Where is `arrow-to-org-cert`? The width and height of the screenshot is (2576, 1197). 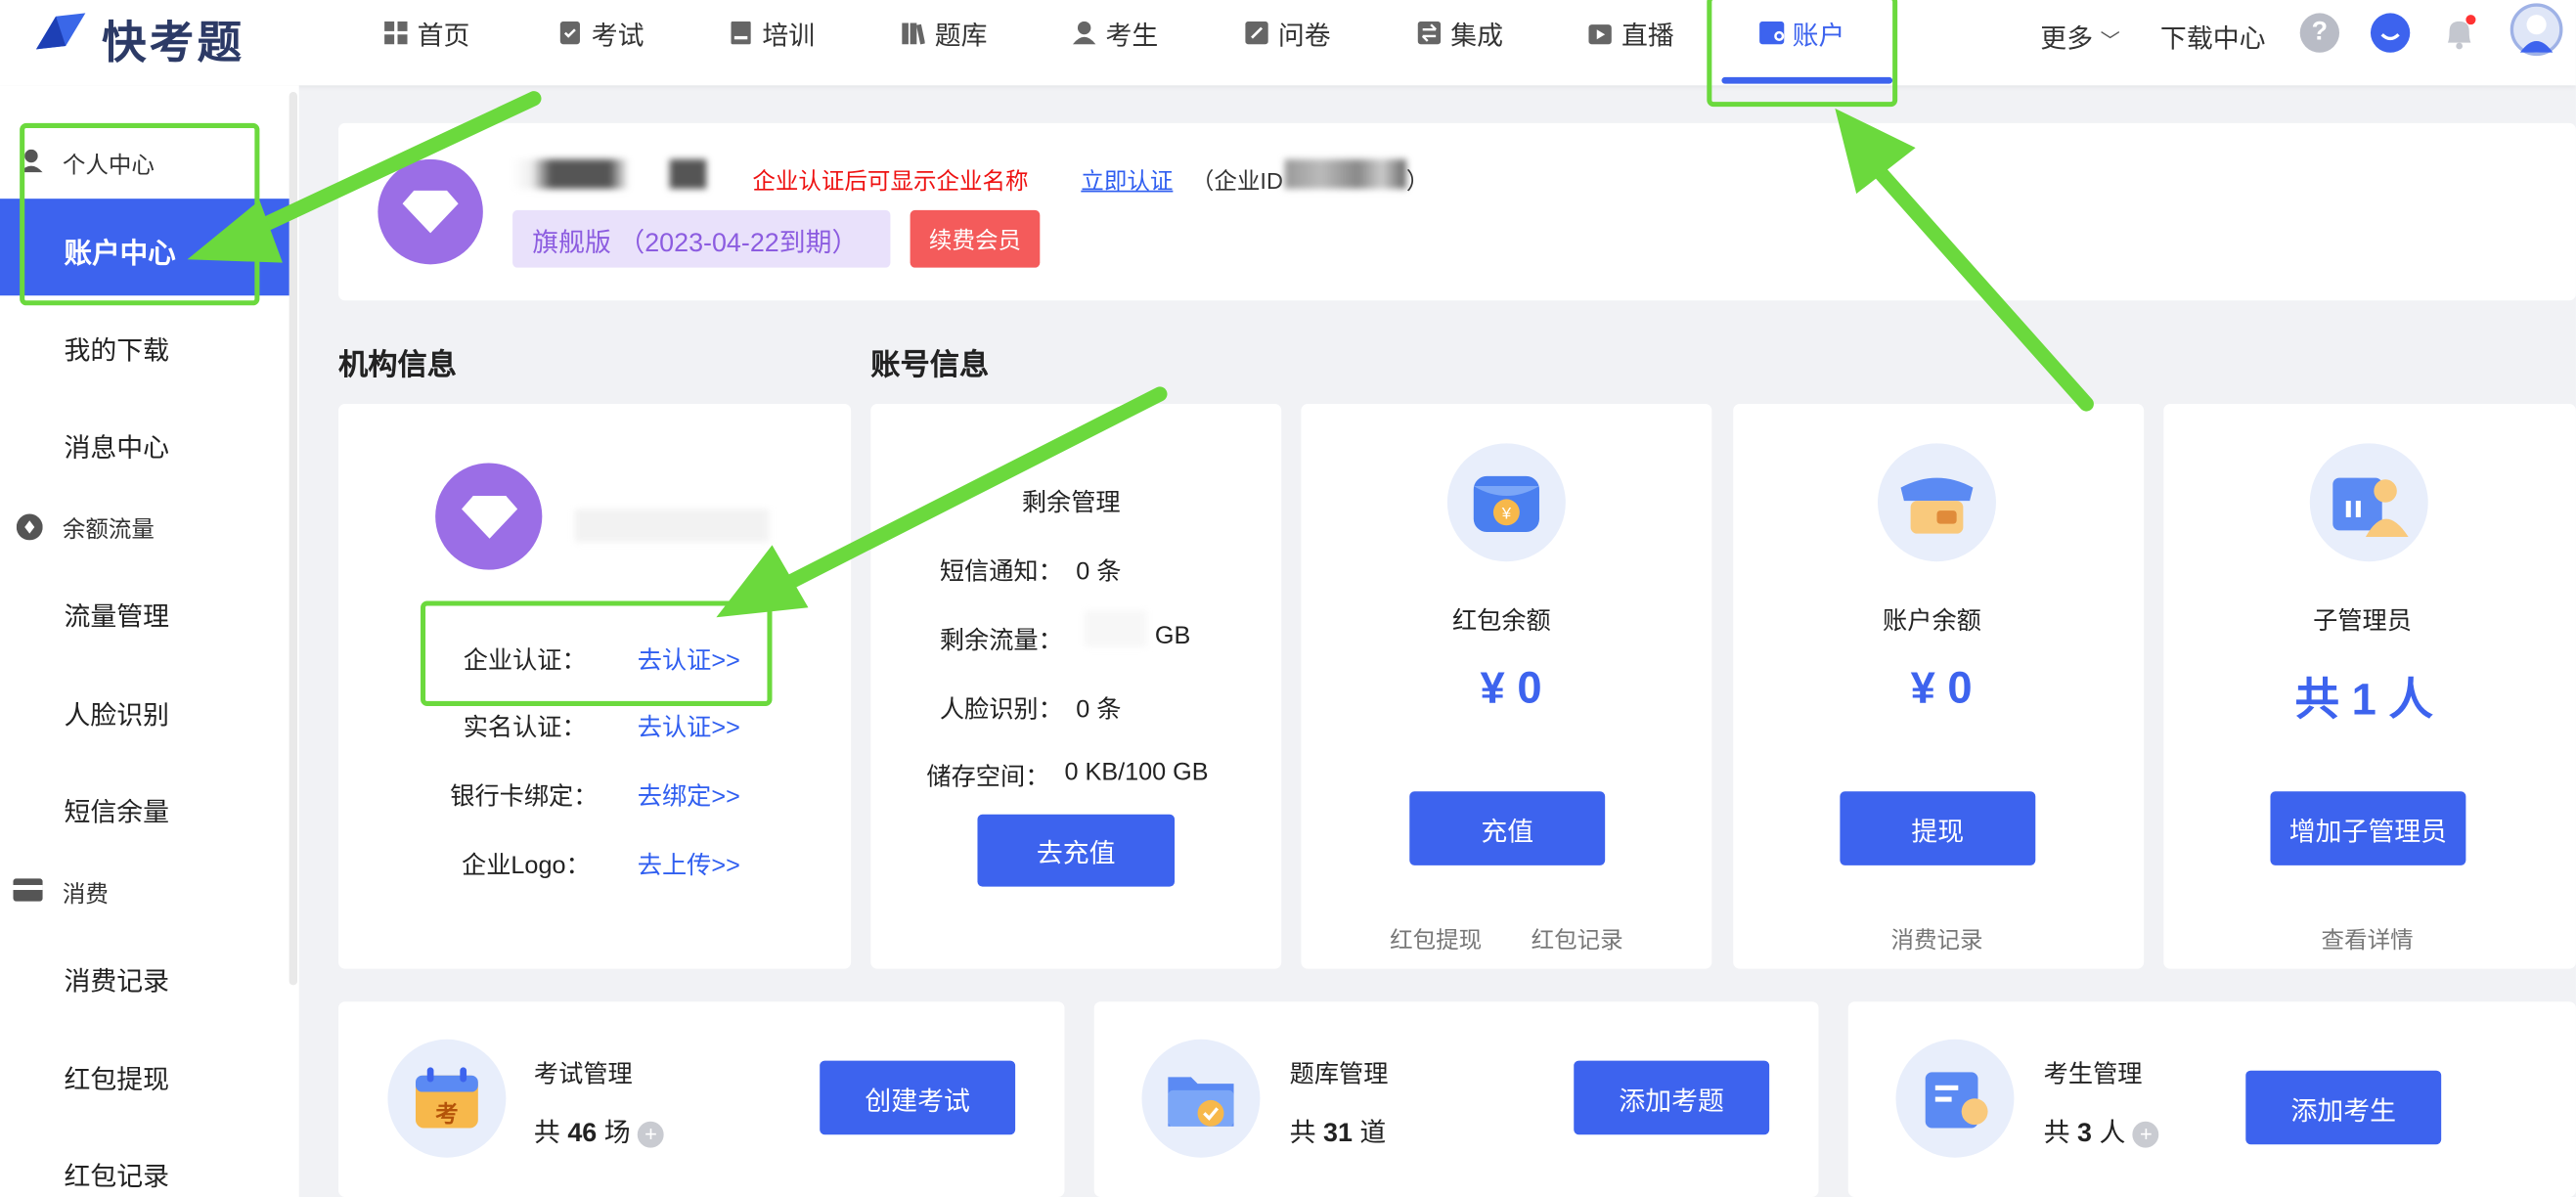
arrow-to-org-cert is located at coordinates (942, 502).